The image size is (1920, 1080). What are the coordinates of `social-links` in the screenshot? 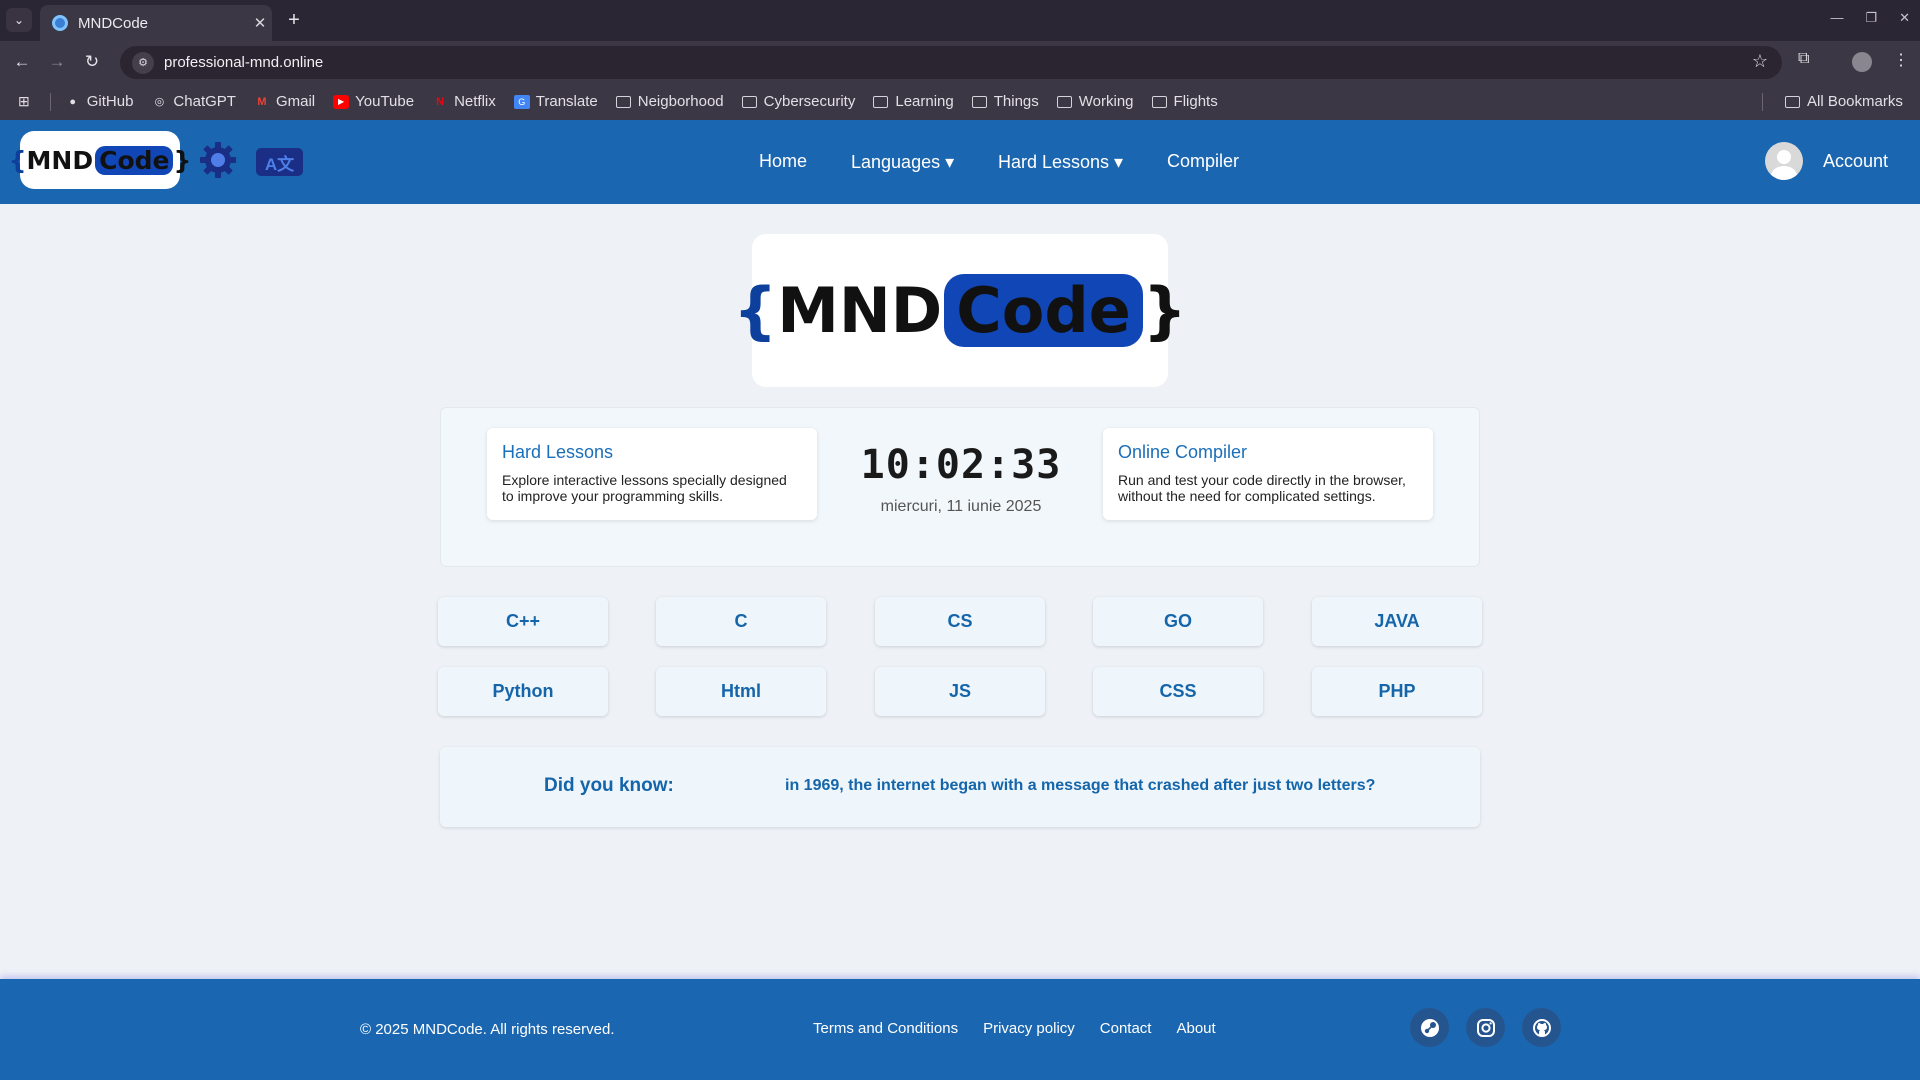 It's located at (1485, 1027).